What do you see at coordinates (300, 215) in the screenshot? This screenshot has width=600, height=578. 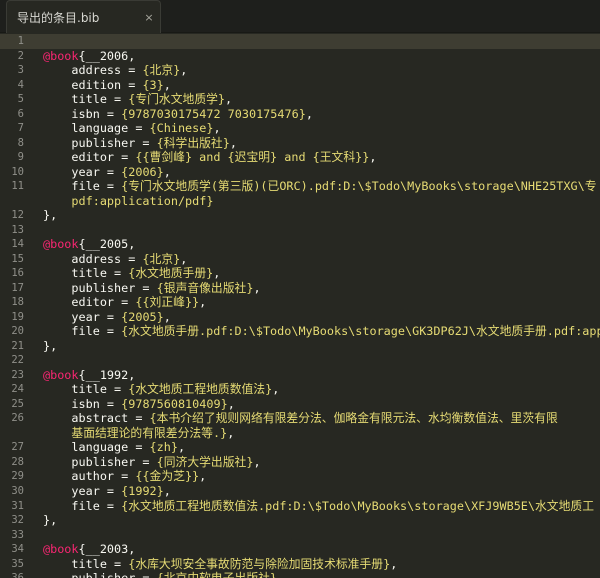 I see `code-line: 12},` at bounding box center [300, 215].